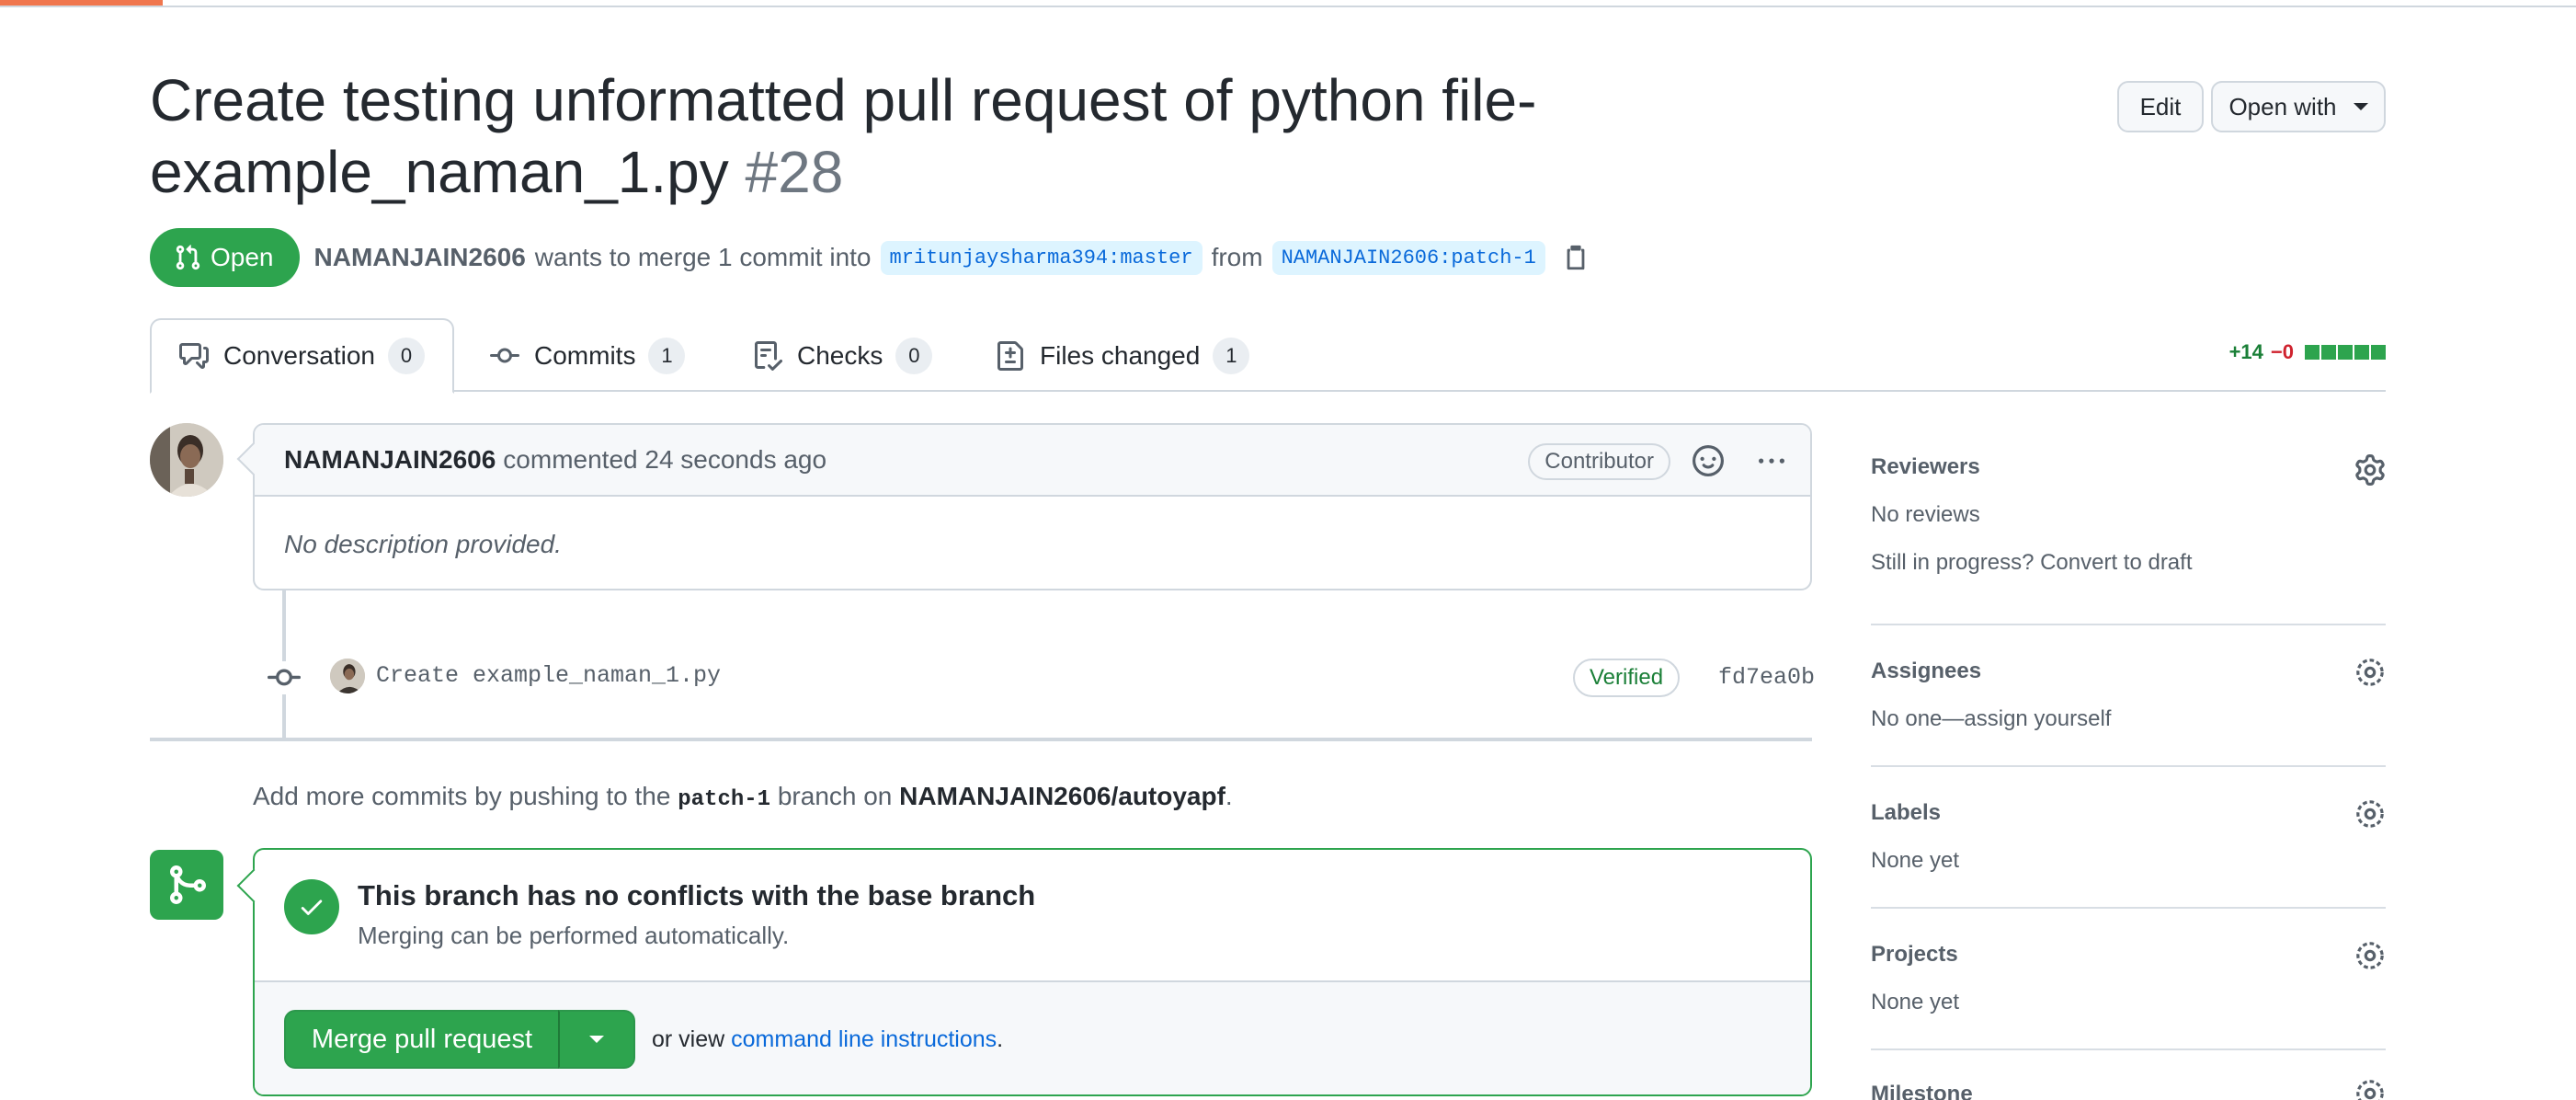 The height and width of the screenshot is (1100, 2576). What do you see at coordinates (864, 1039) in the screenshot?
I see `command-line-instructions-link: command line instructions` at bounding box center [864, 1039].